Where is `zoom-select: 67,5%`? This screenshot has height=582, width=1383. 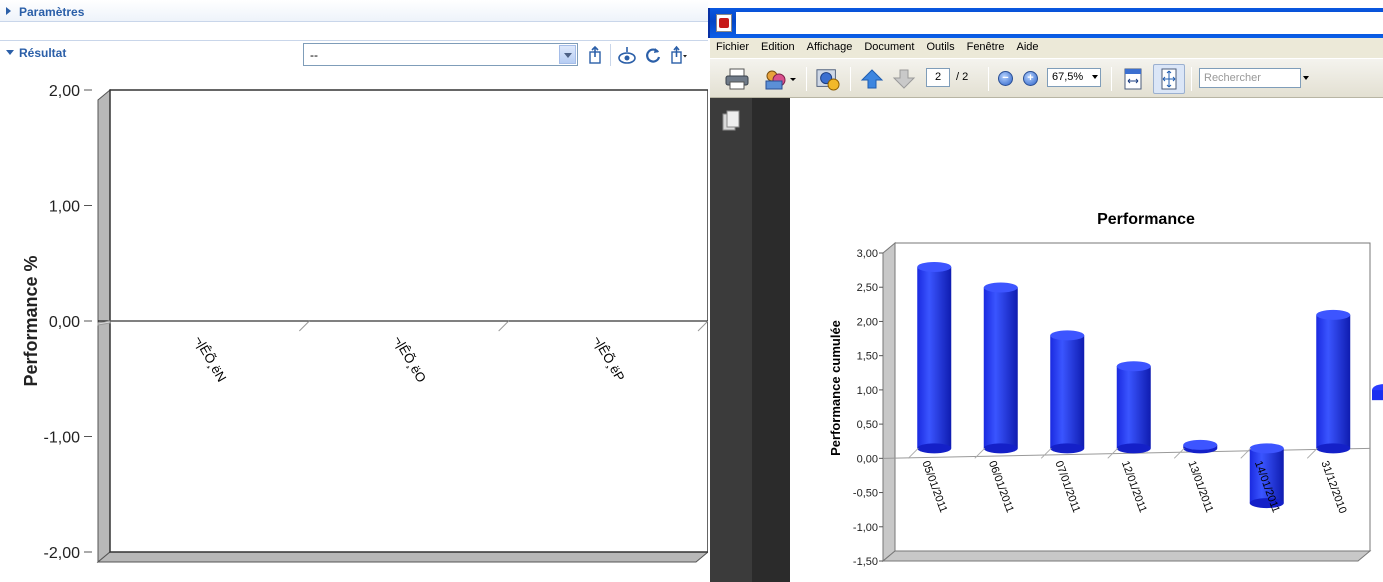 zoom-select: 67,5% is located at coordinates (1074, 77).